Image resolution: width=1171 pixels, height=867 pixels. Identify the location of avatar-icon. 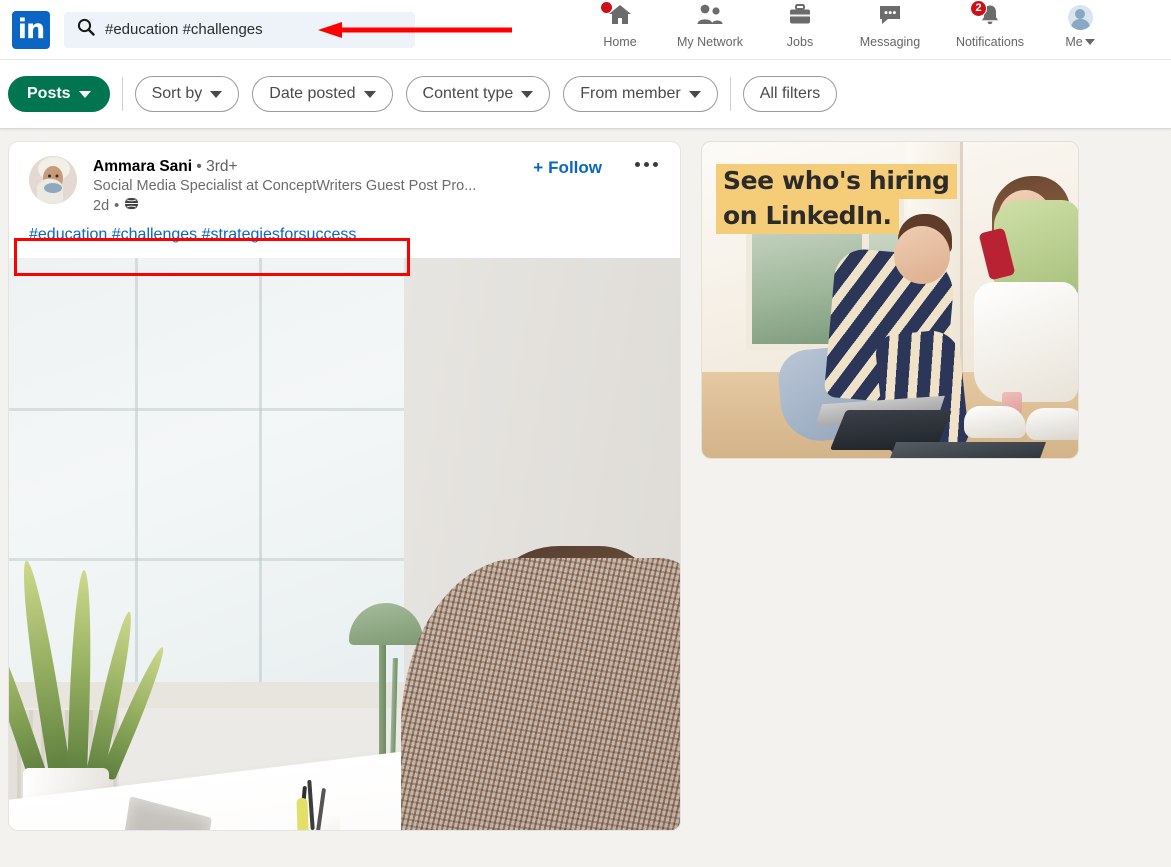
(1080, 17).